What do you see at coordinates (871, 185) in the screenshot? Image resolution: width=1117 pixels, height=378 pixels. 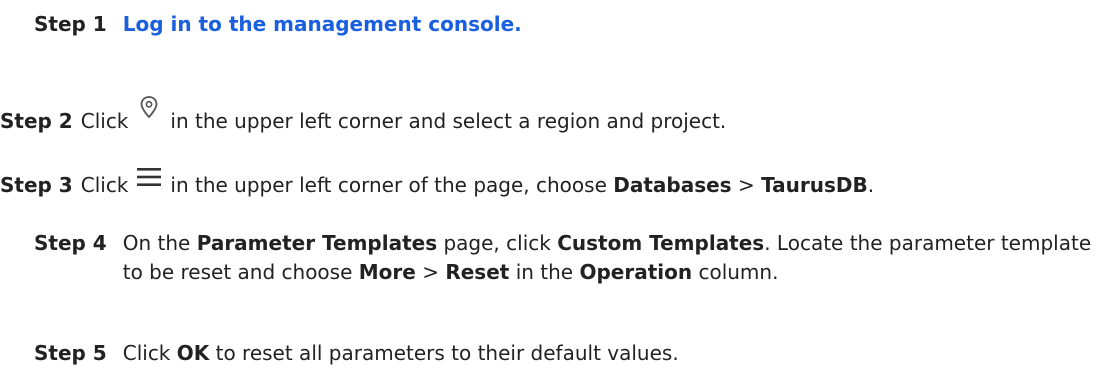 I see `period: .` at bounding box center [871, 185].